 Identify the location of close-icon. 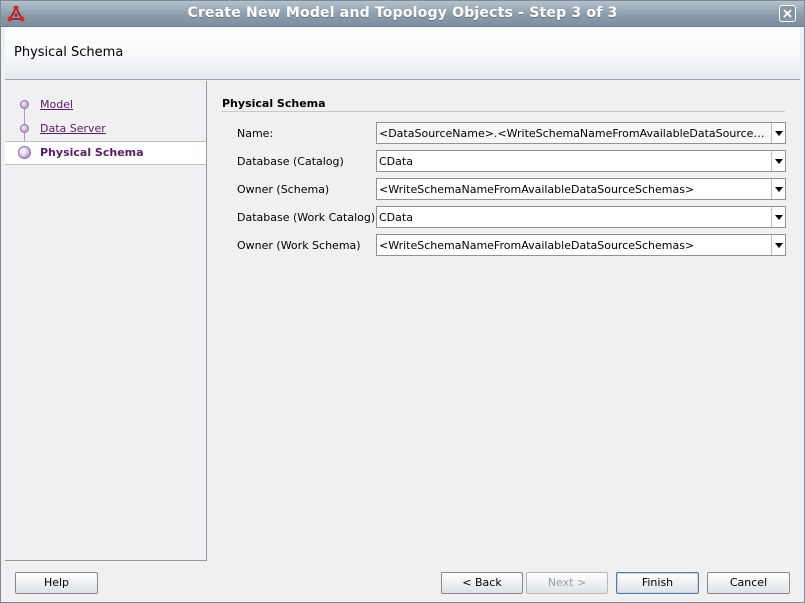
(787, 13).